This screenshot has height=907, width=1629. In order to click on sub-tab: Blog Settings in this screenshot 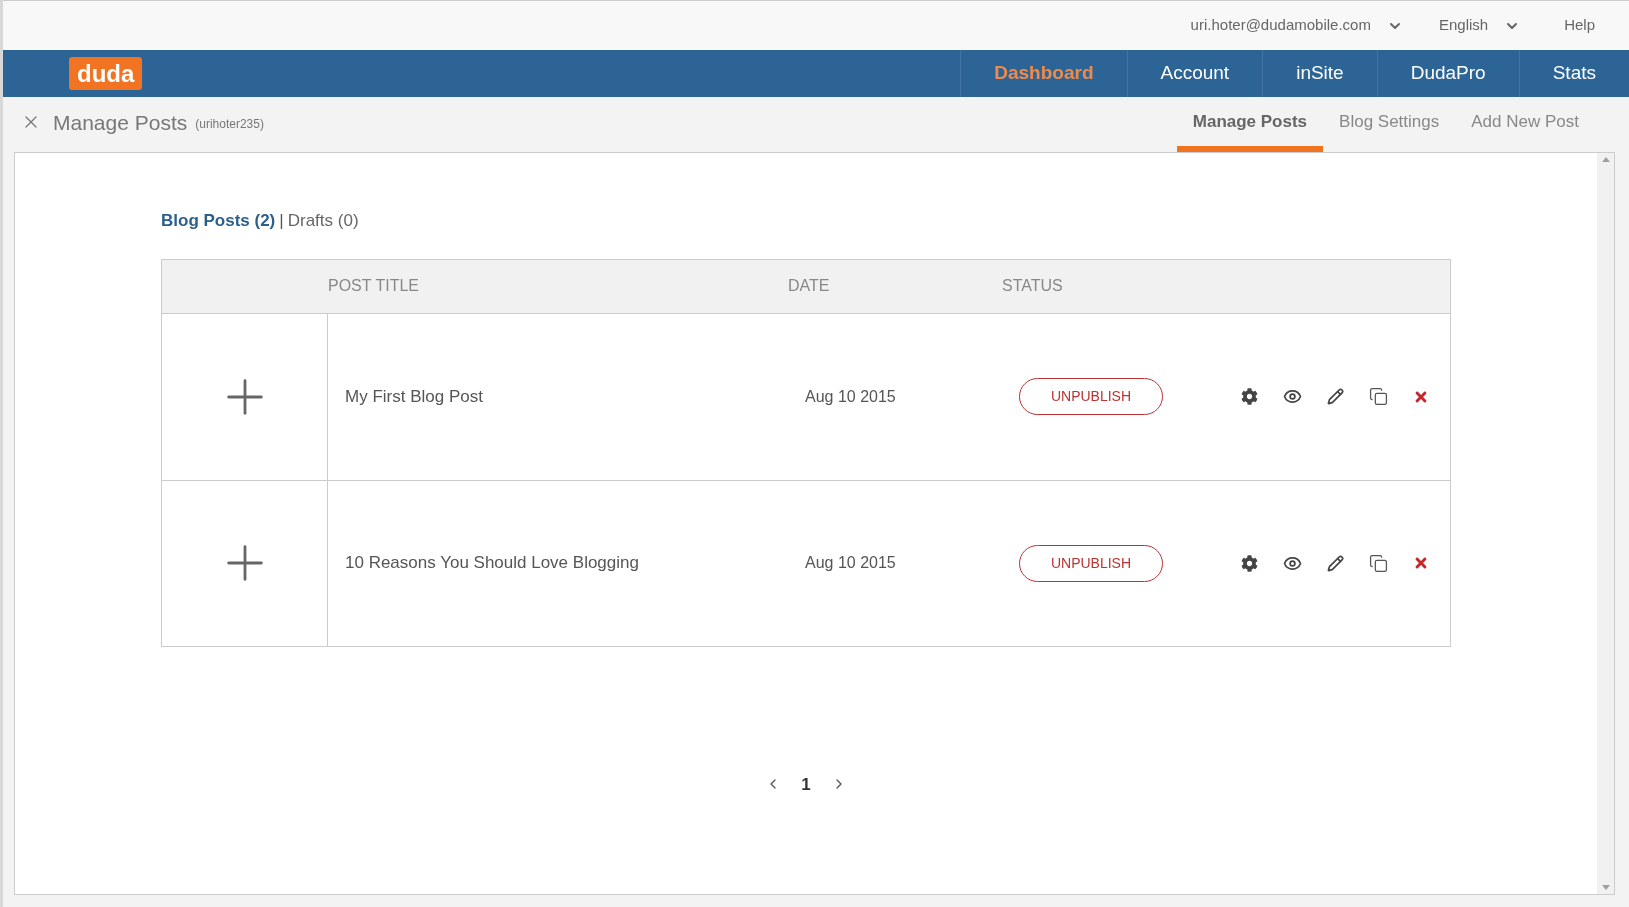, I will do `click(1389, 130)`.